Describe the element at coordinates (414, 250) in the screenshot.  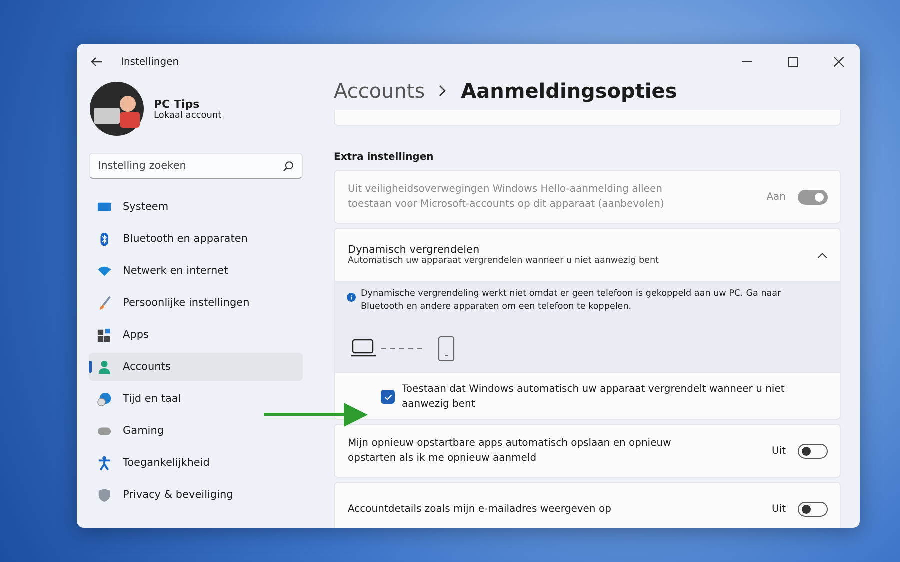
I see `setting-title: Dynamisch vergrendelen` at that location.